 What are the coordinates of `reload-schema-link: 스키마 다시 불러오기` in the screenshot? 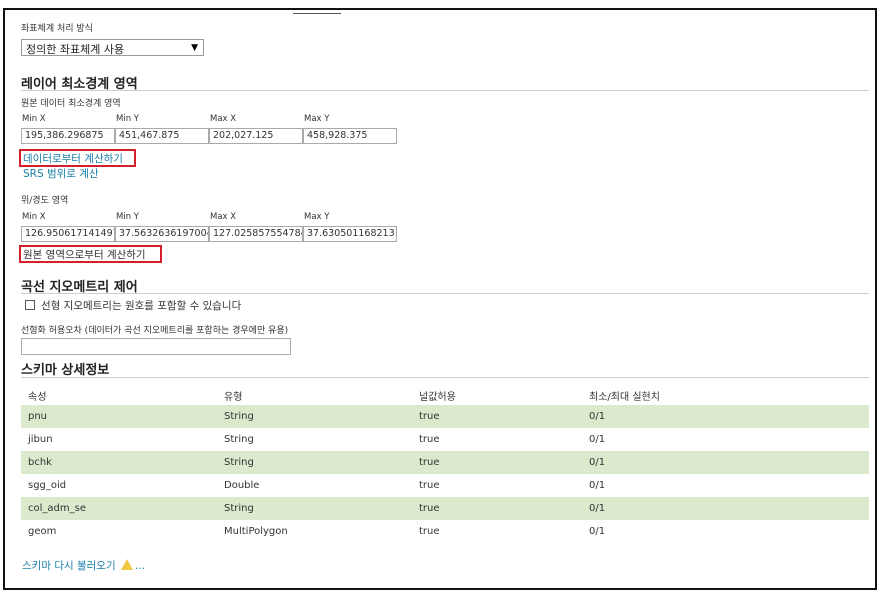 It's located at (69, 566).